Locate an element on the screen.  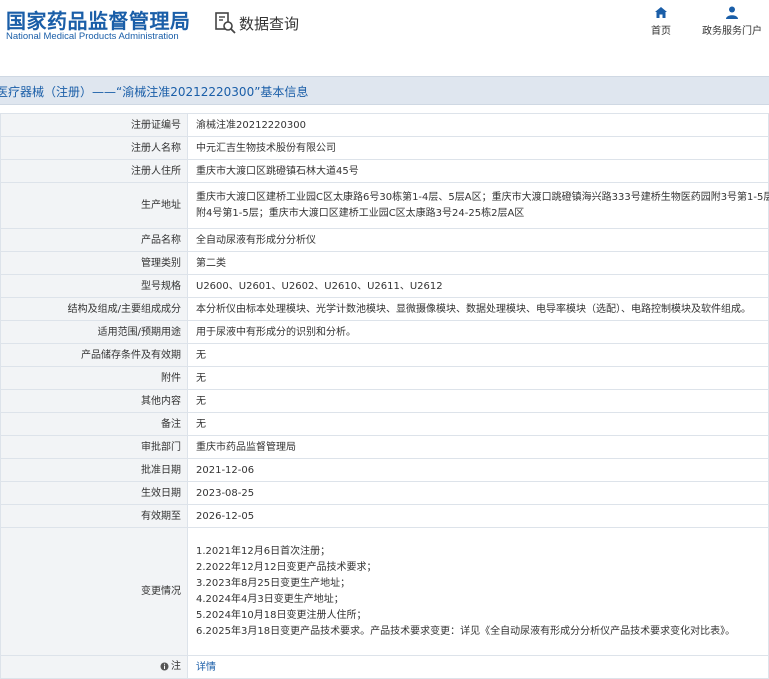
nav-service-label: 政务服务门户 is located at coordinates (732, 31).